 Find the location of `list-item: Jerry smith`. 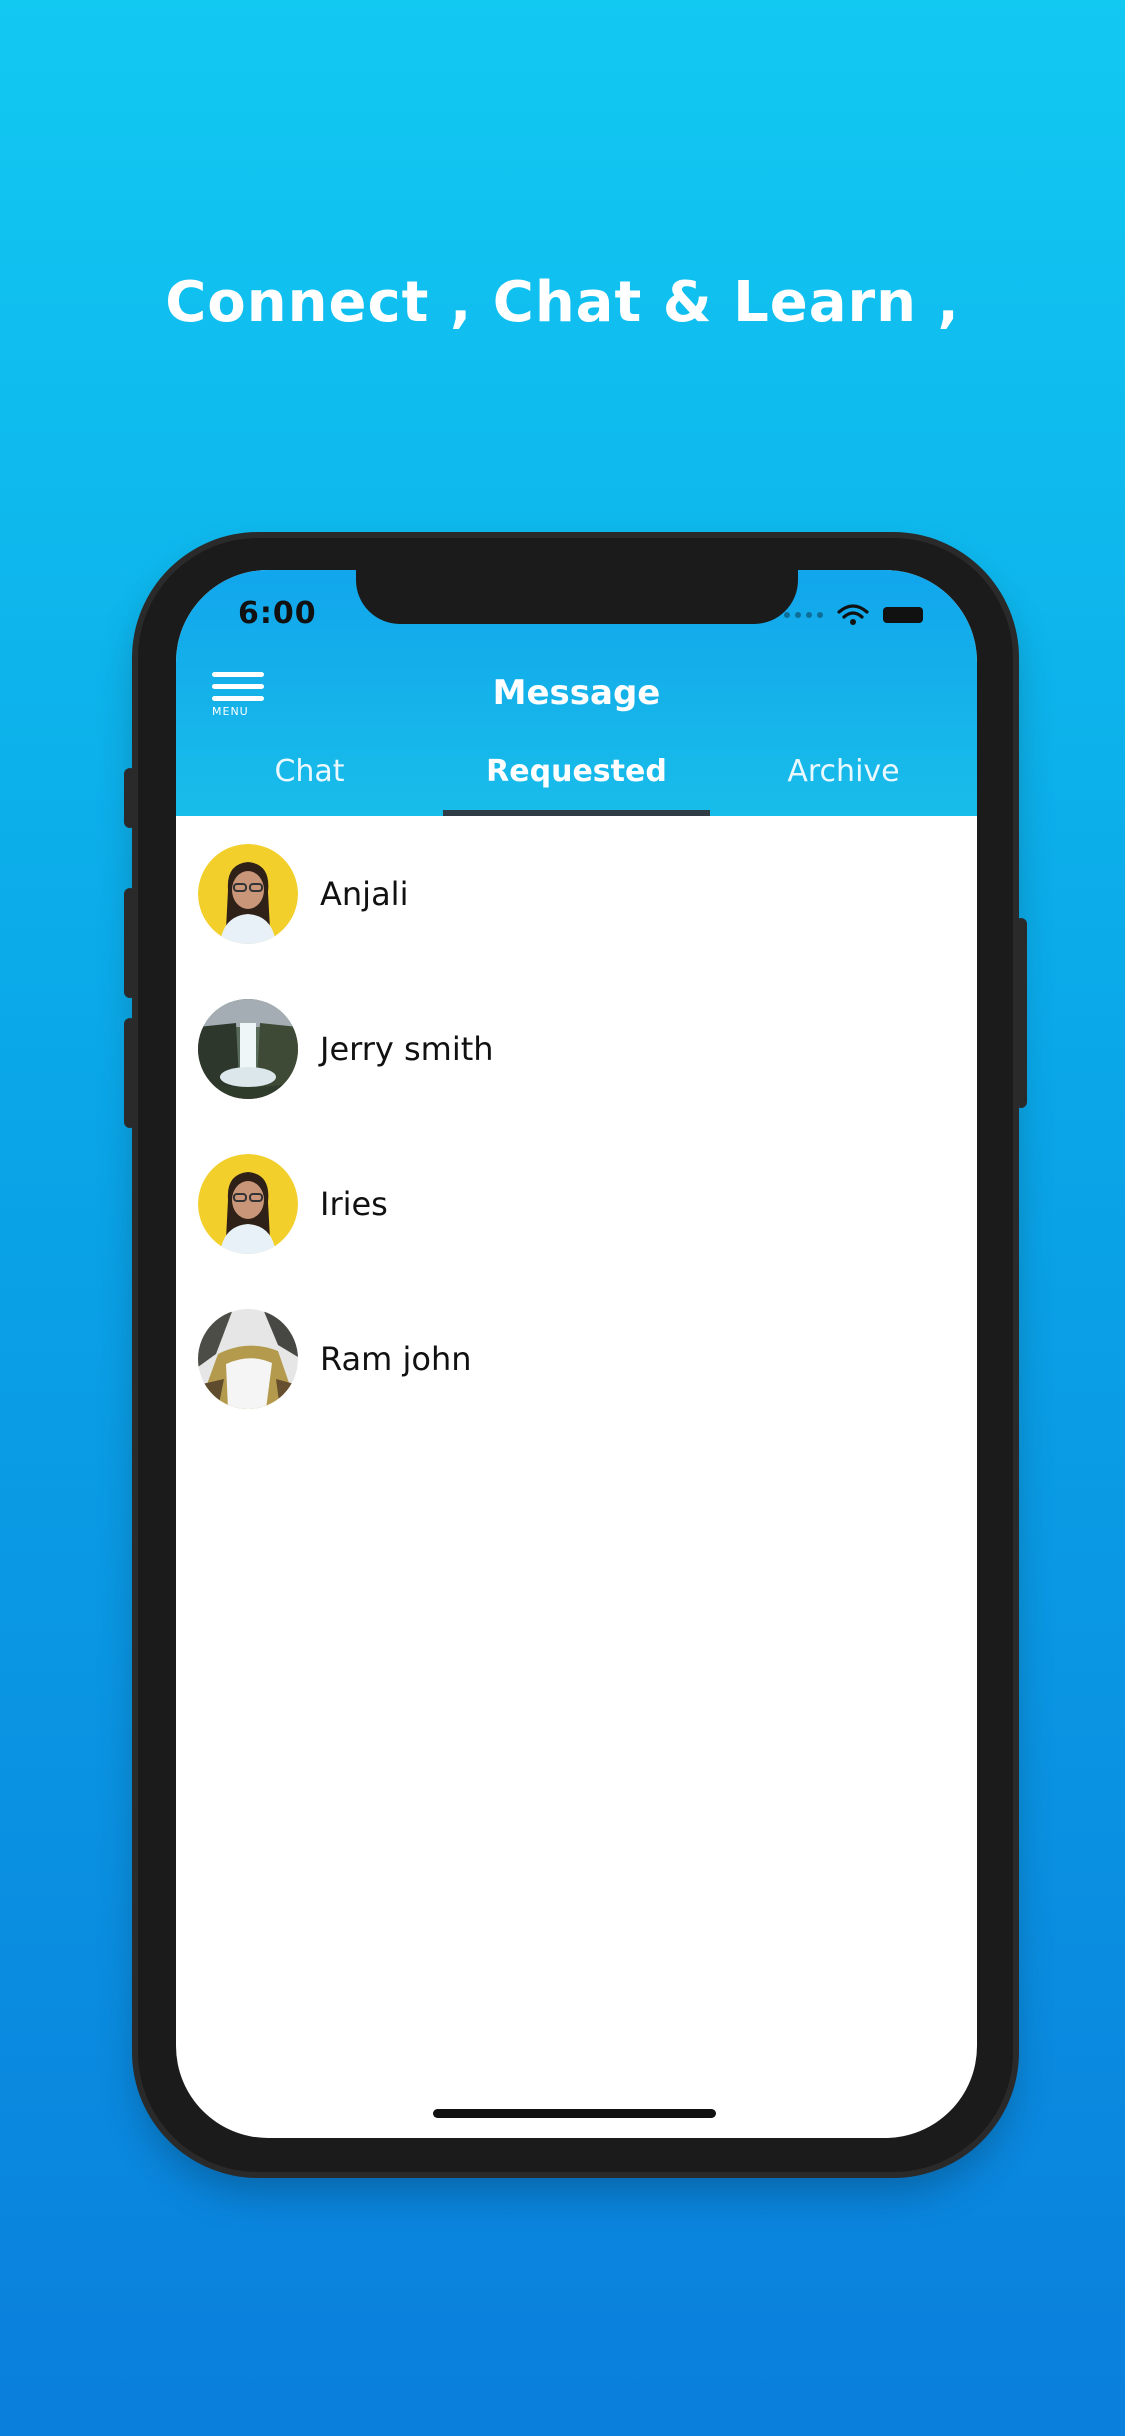

list-item: Jerry smith is located at coordinates (576, 1048).